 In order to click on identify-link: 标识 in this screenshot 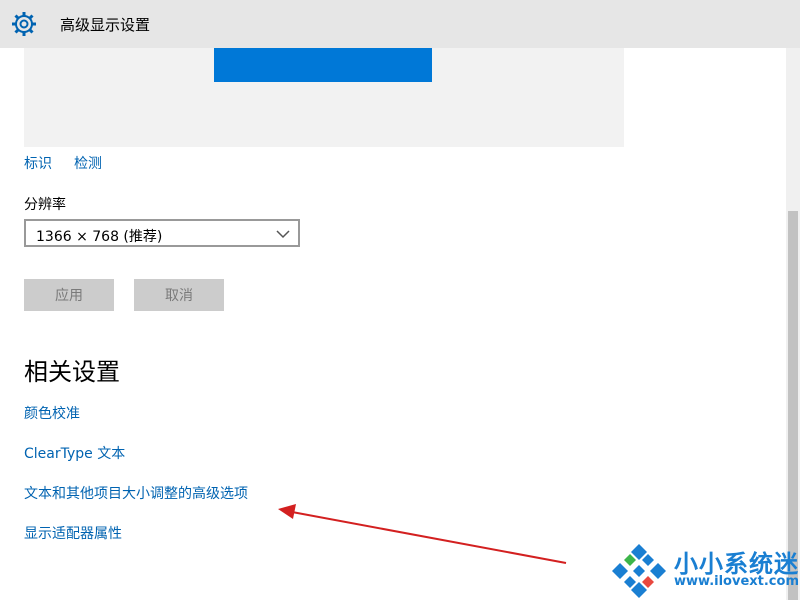, I will do `click(38, 163)`.